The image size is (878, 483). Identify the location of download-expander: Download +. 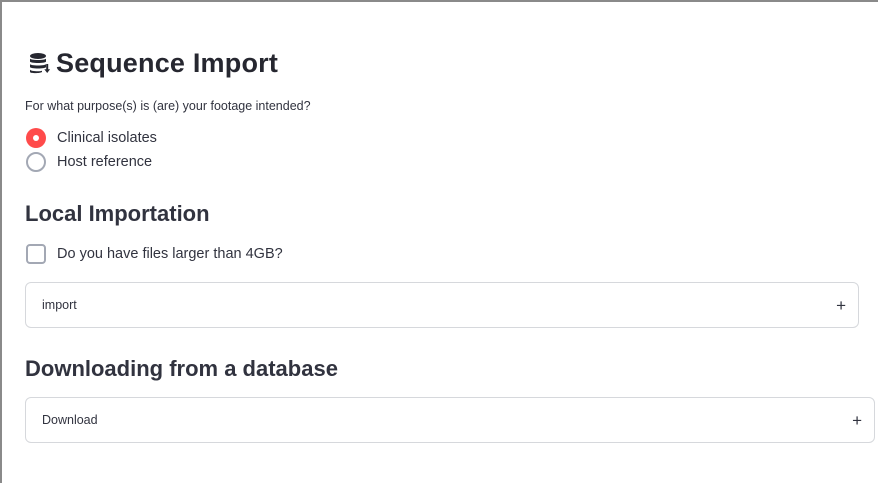
(450, 420).